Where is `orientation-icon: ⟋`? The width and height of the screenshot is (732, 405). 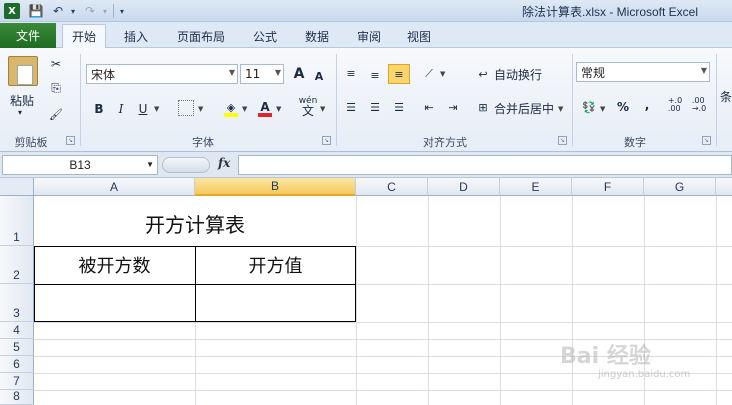
orientation-icon: ⟋ is located at coordinates (429, 74).